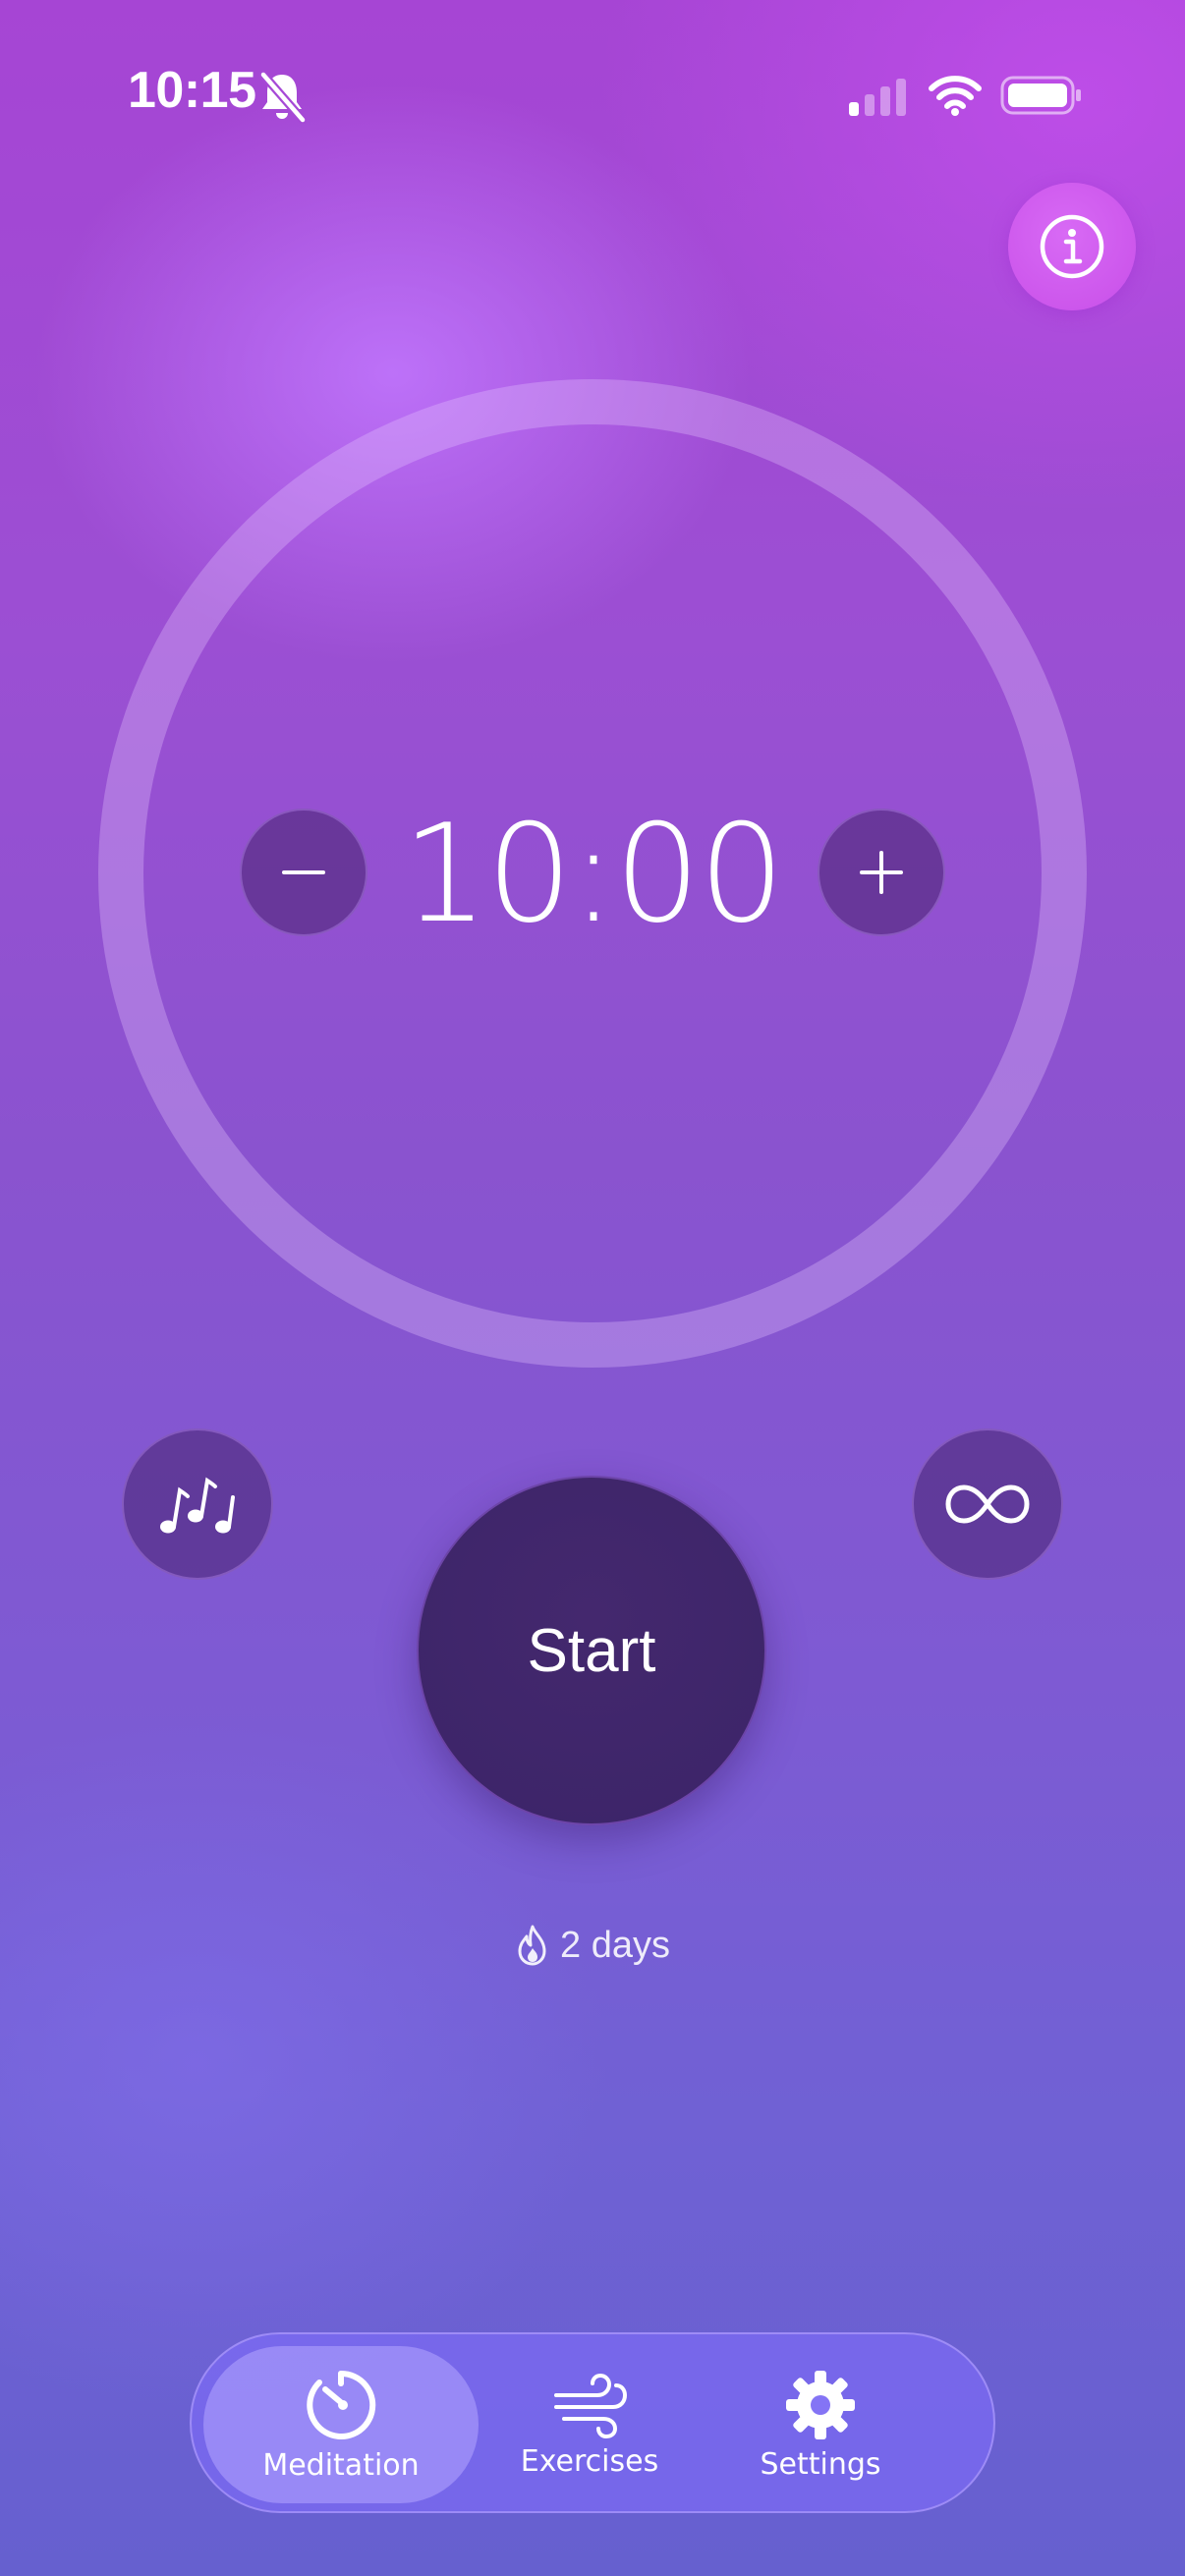 This screenshot has height=2576, width=1185. I want to click on wifi-icon, so click(956, 96).